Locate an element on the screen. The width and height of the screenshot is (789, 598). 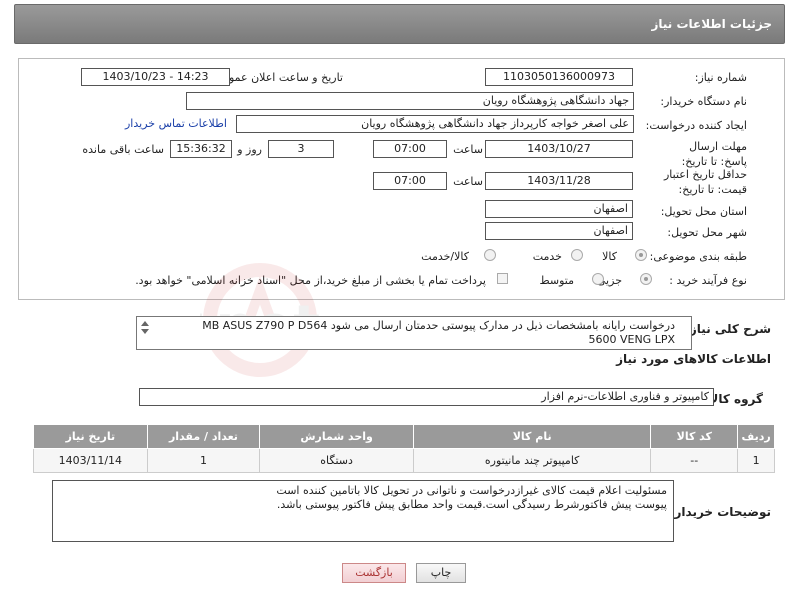
goods-group-field: کامپیوتر و فناوری اطلاعات-نرم افزار is located at coordinates (426, 397).